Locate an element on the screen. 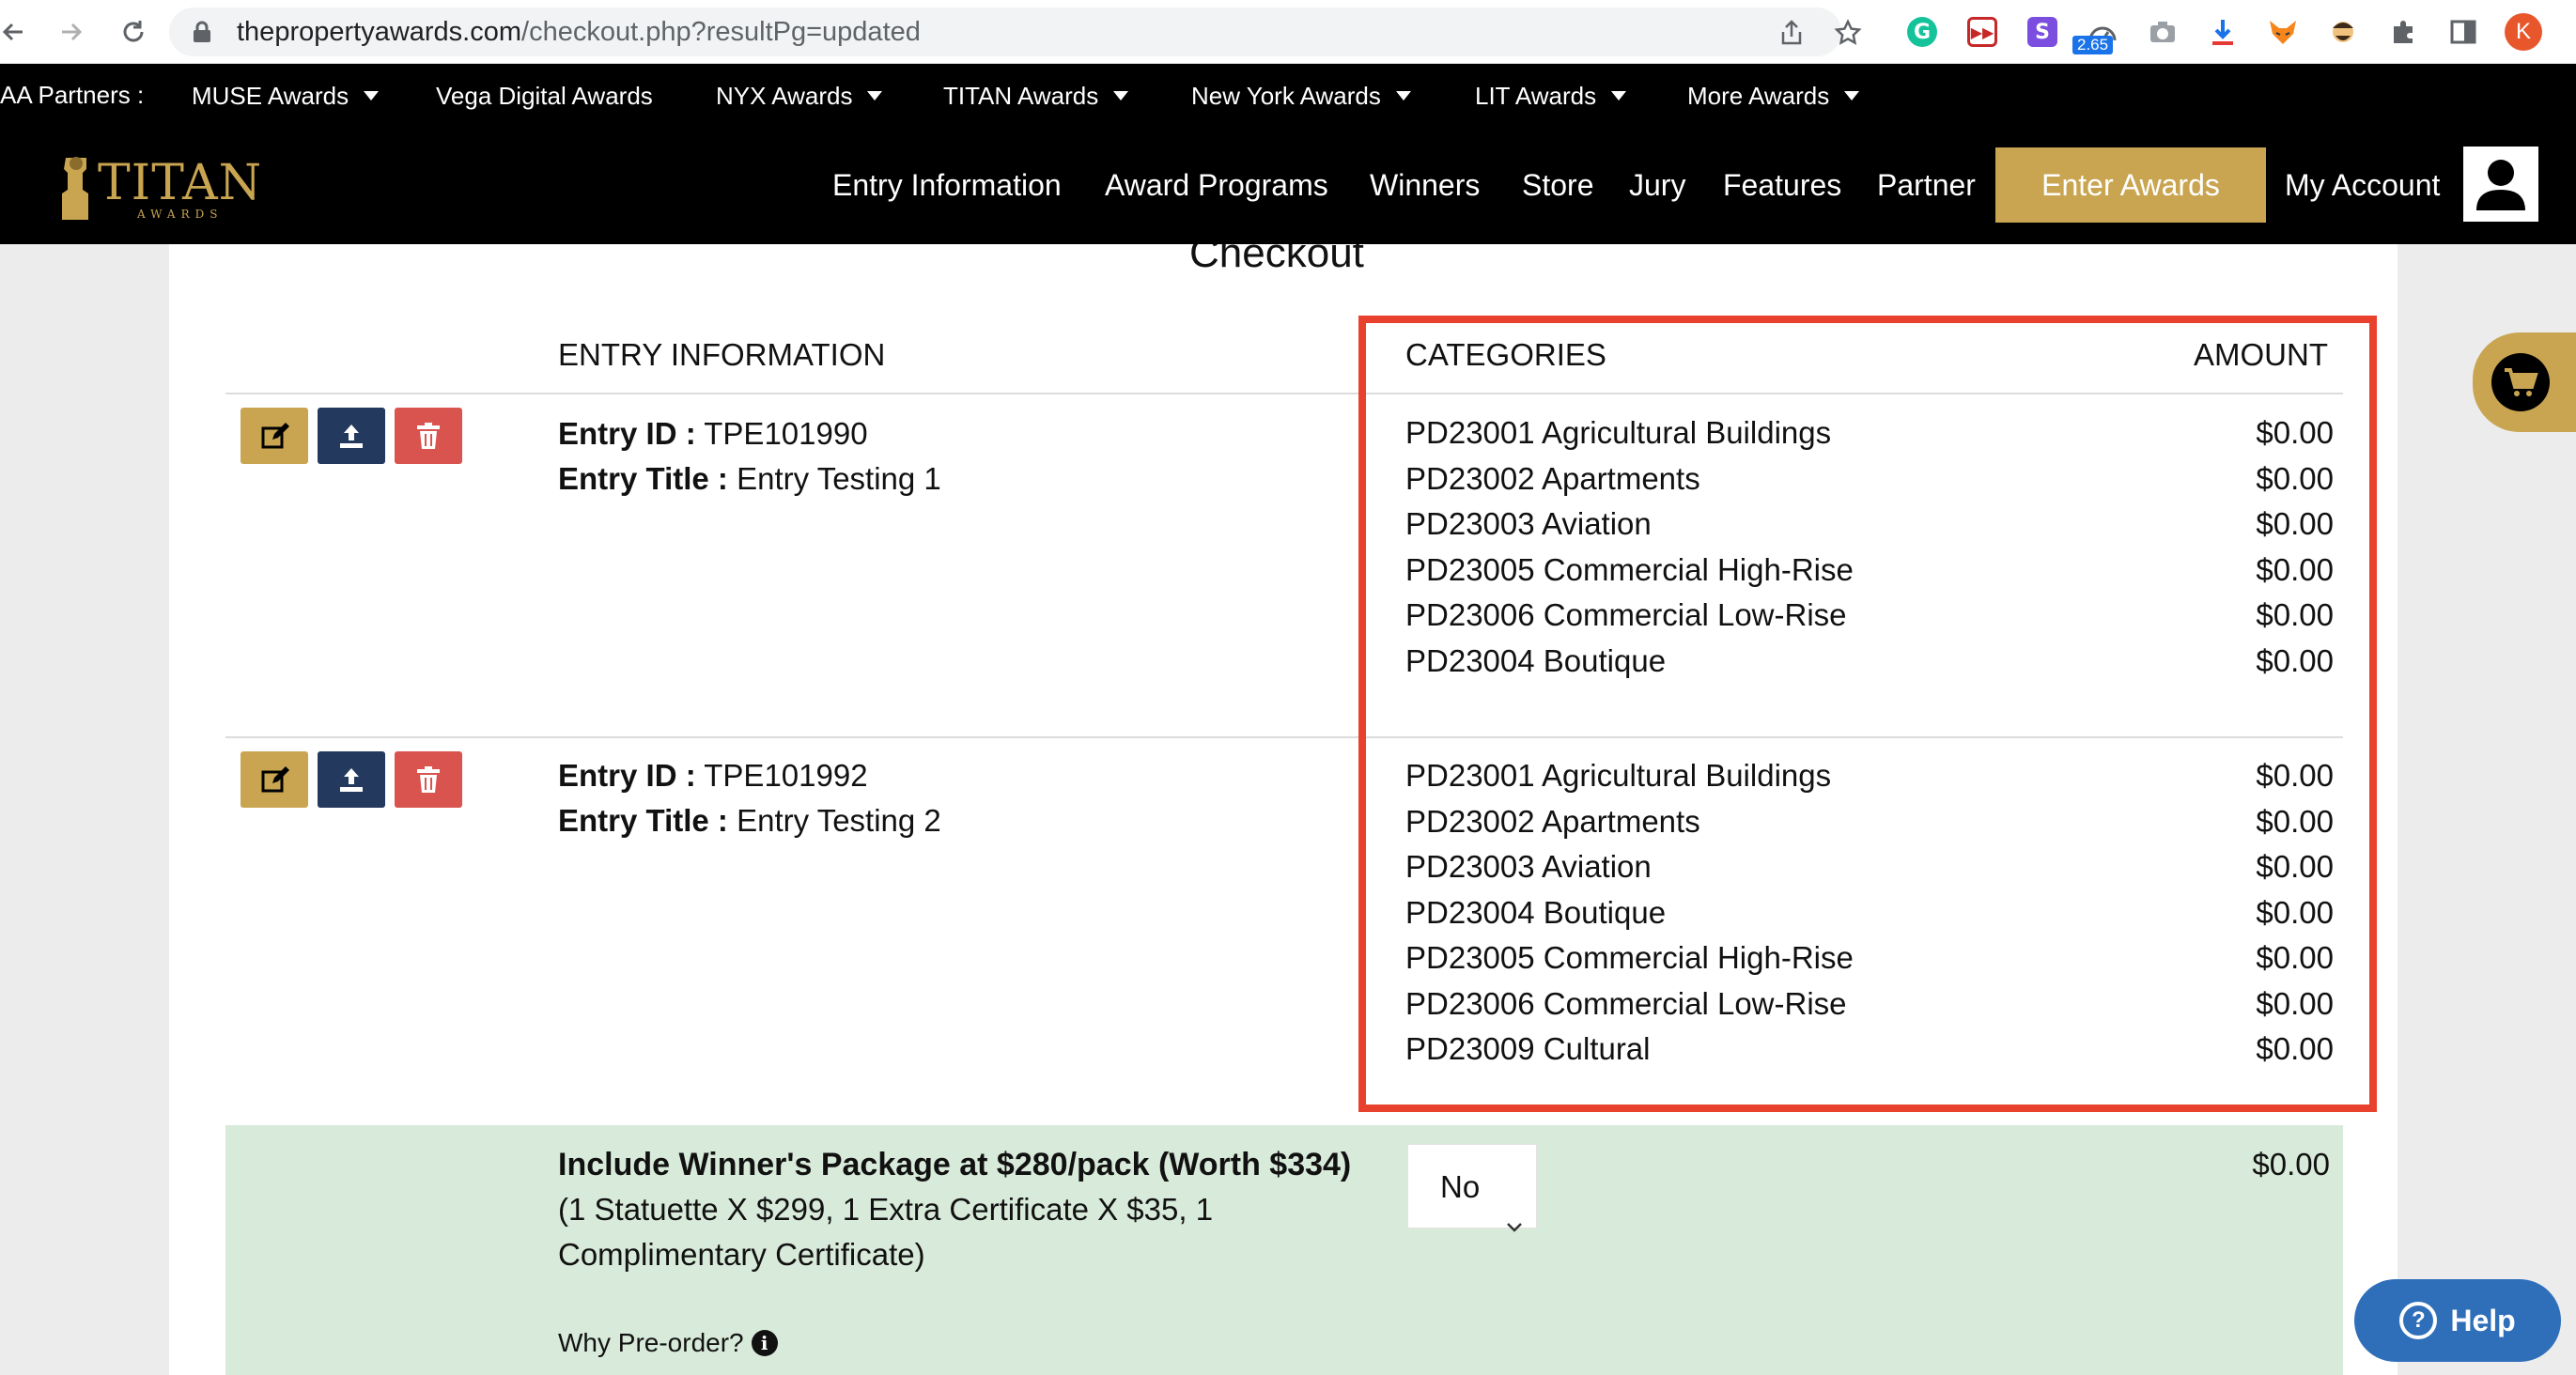 The height and width of the screenshot is (1375, 2576). reload-icon is located at coordinates (134, 32).